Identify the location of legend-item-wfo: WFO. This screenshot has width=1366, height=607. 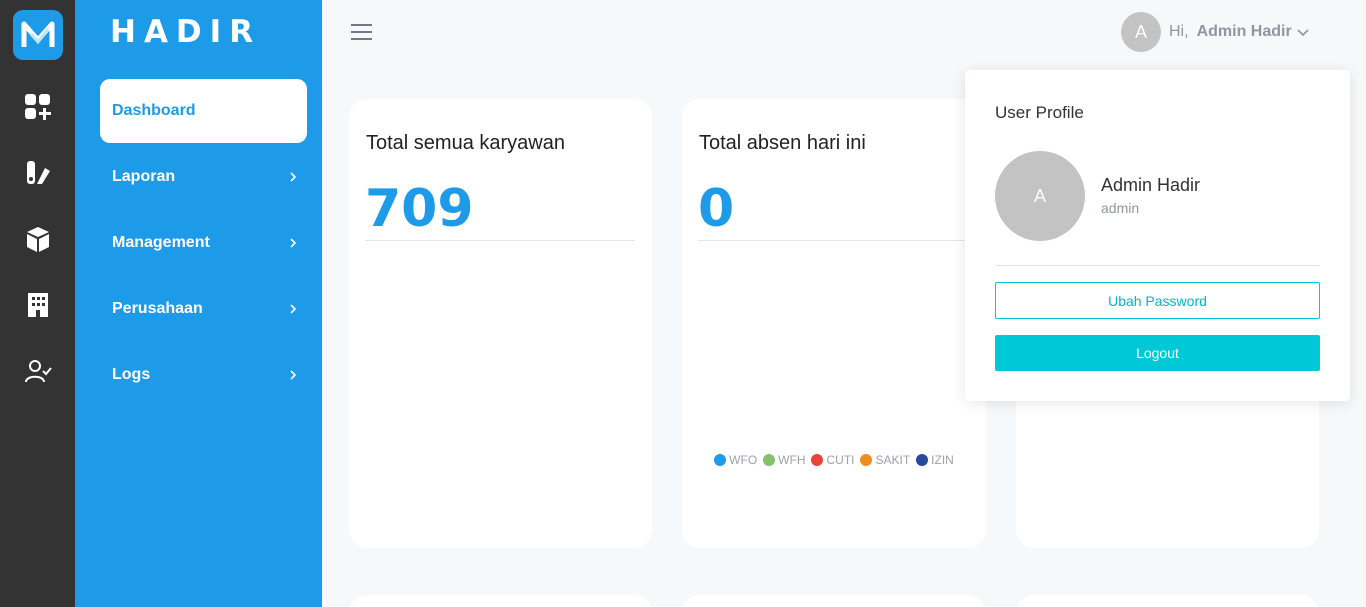
(735, 460).